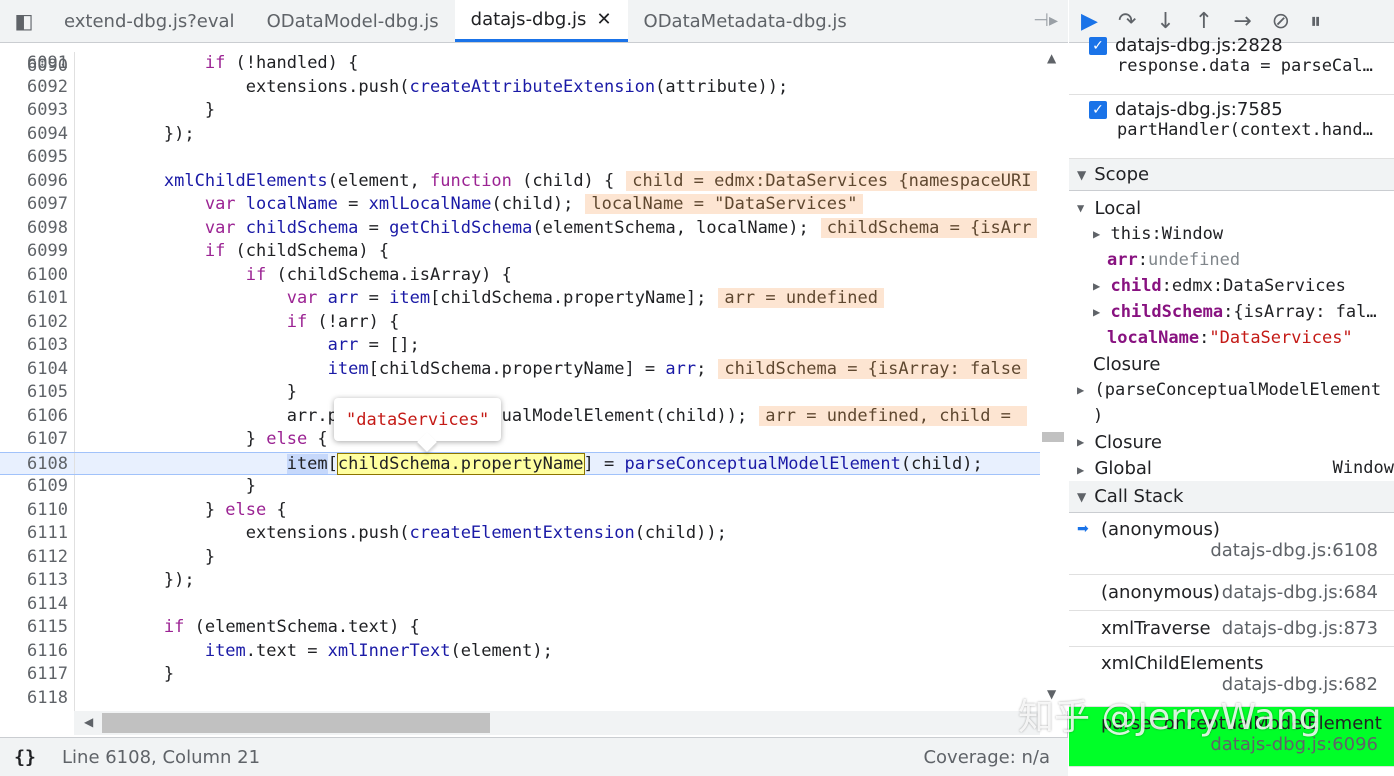  I want to click on close-icon: ✕, so click(603, 19).